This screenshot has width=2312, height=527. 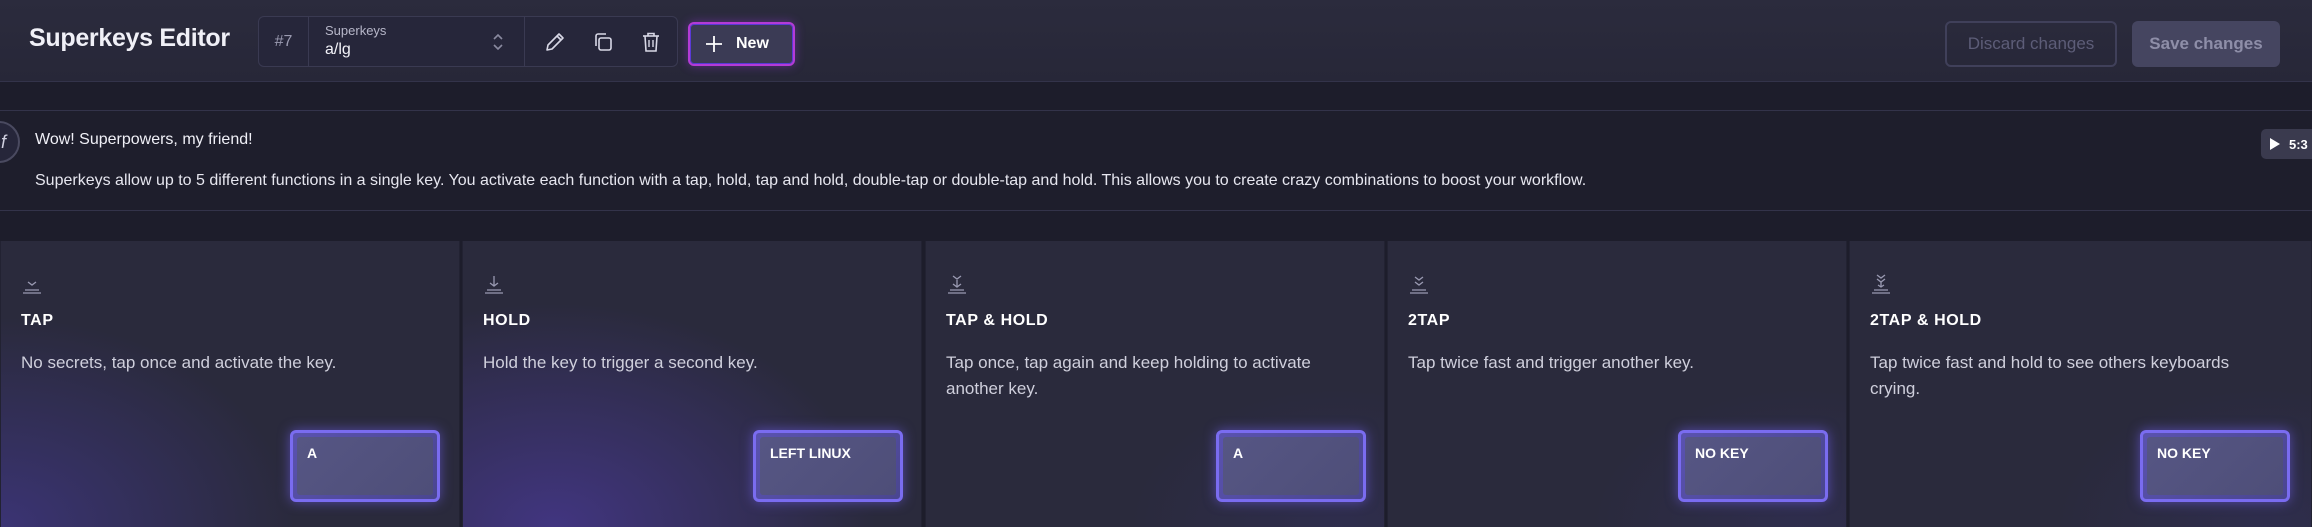 I want to click on pencil-icon, so click(x=555, y=42).